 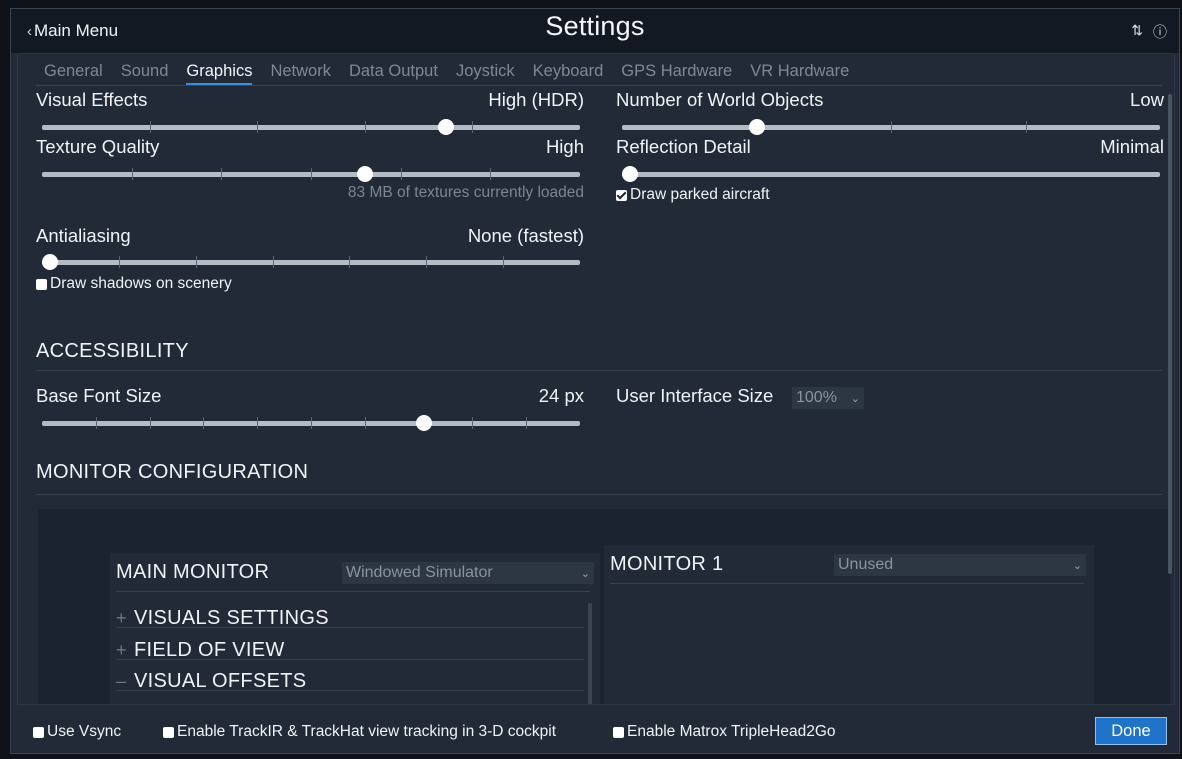 I want to click on draw-parked-aircraft-checkbox: Draw parked aircraft, so click(x=693, y=195).